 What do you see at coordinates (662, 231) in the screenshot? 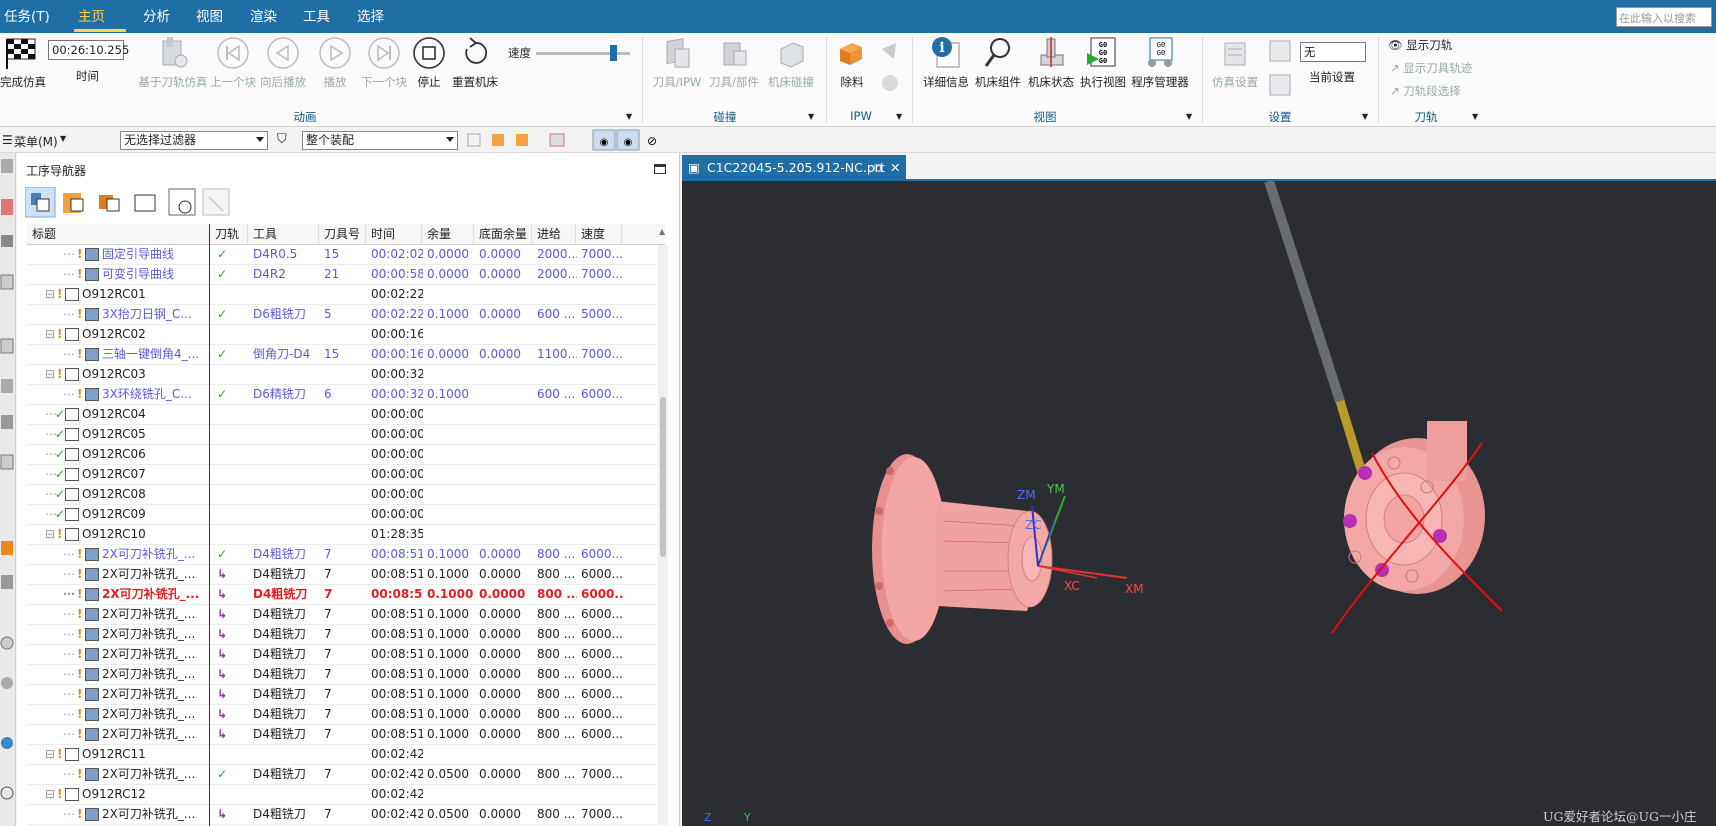
I see `scroll-up-icon: ▲` at bounding box center [662, 231].